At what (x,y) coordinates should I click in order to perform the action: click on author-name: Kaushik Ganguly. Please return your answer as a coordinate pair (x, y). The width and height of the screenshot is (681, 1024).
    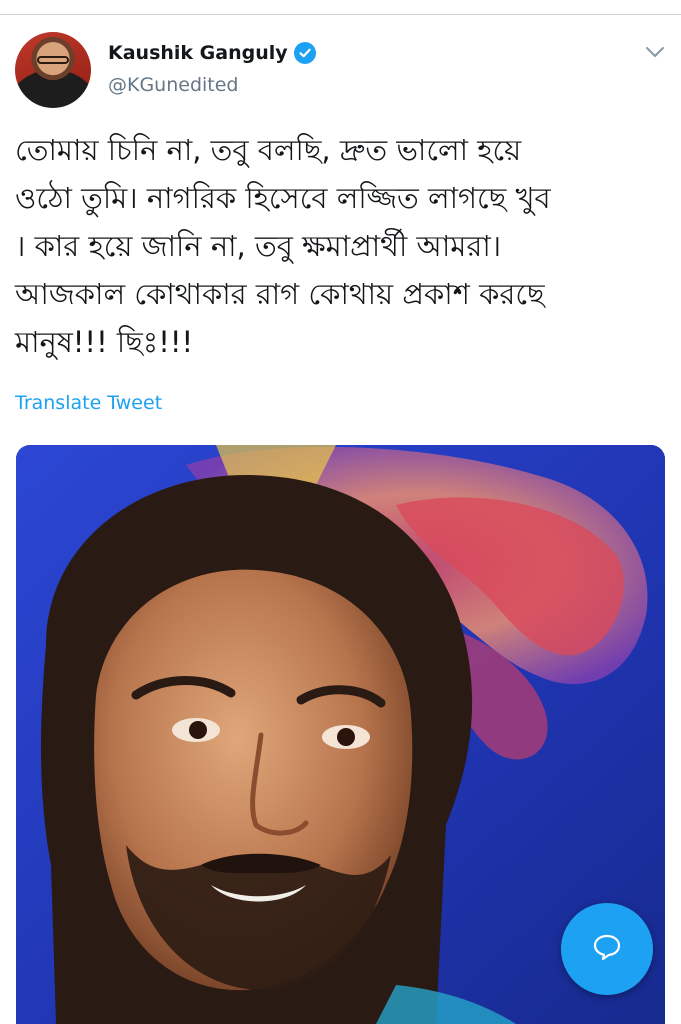
    Looking at the image, I should click on (198, 53).